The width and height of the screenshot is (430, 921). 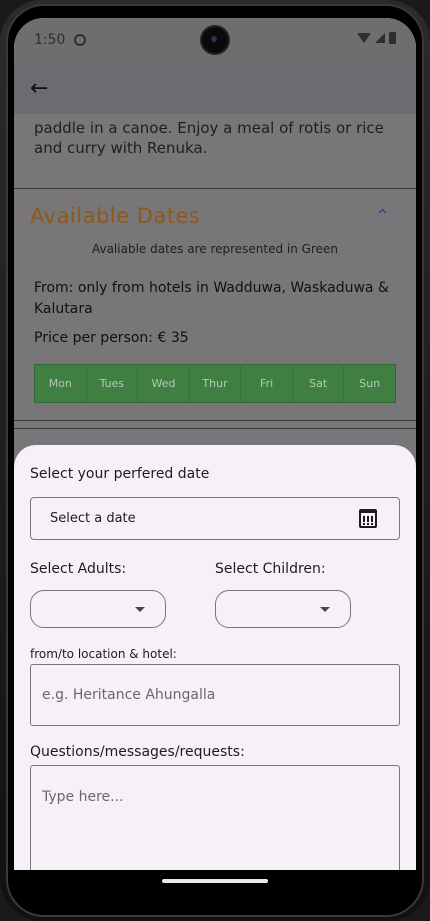 I want to click on weekday-strip: Mon Tues Wed Thur Fri Sat Sun, so click(x=215, y=383).